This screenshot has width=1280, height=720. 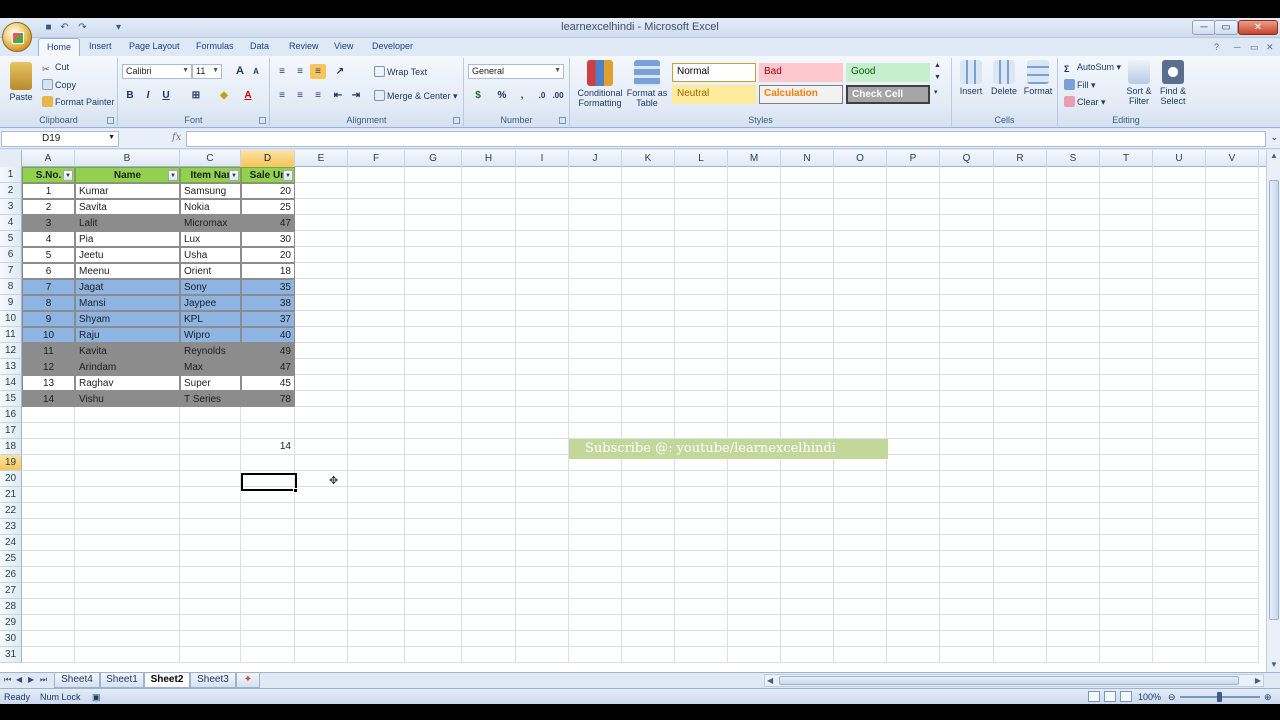 What do you see at coordinates (48, 303) in the screenshot?
I see `table-cell-sno: 8` at bounding box center [48, 303].